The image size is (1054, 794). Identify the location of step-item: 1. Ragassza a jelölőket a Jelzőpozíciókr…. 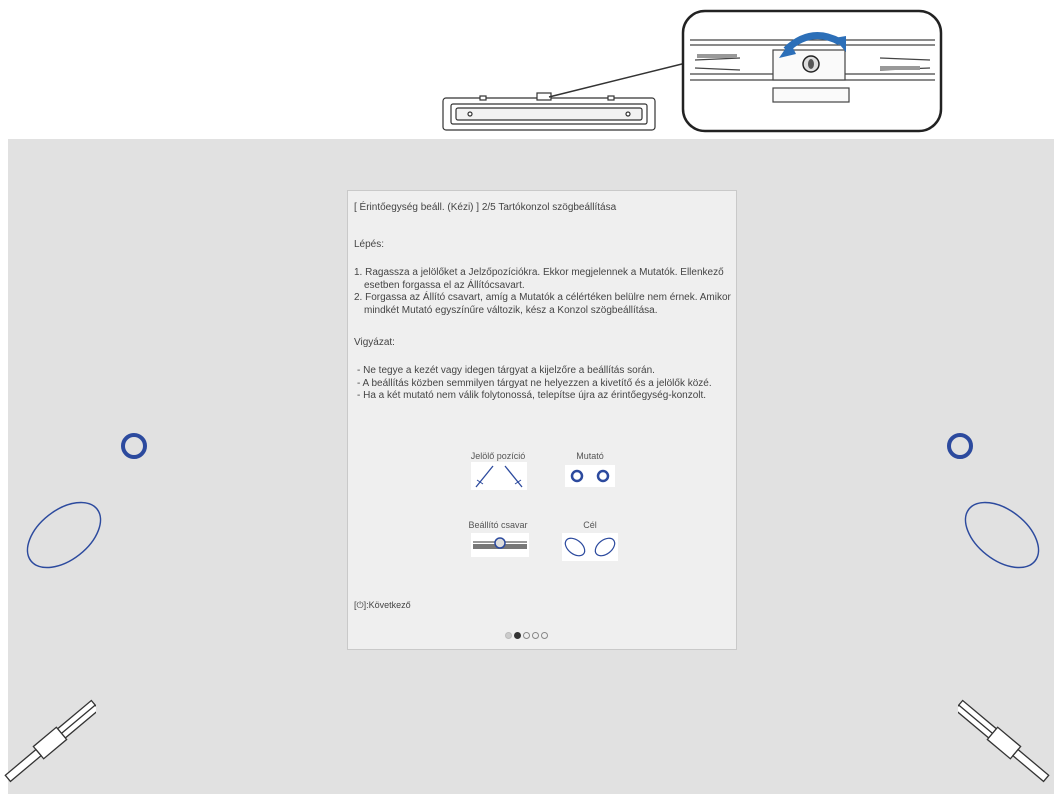
(539, 279).